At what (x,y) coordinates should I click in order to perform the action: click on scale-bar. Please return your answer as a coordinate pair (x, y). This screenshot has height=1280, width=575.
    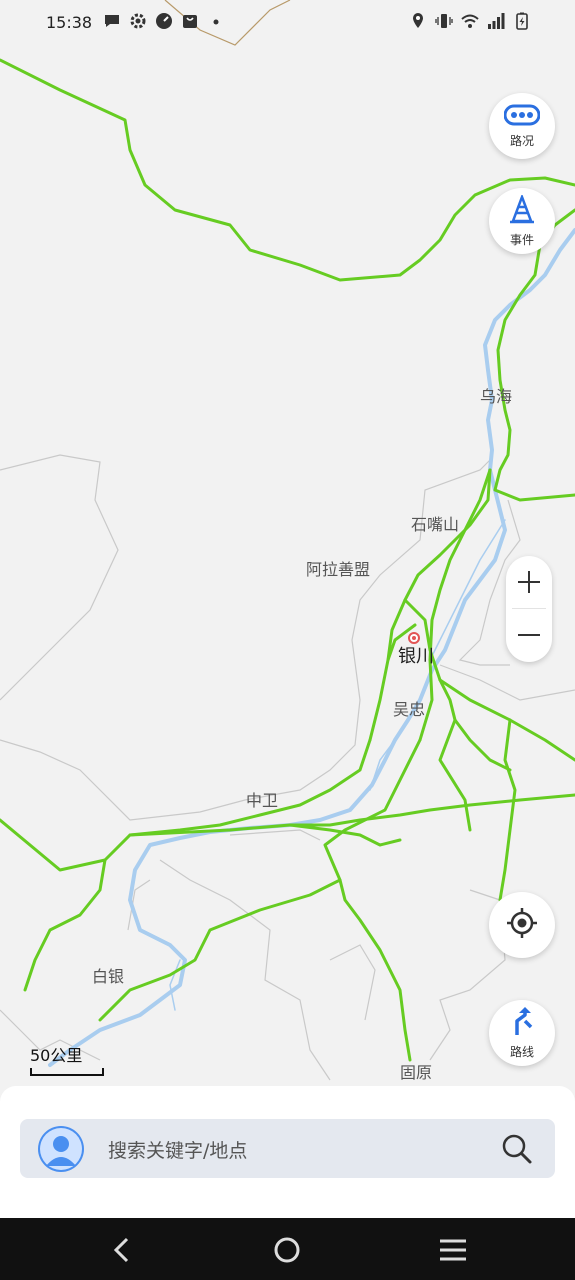
    Looking at the image, I should click on (67, 1072).